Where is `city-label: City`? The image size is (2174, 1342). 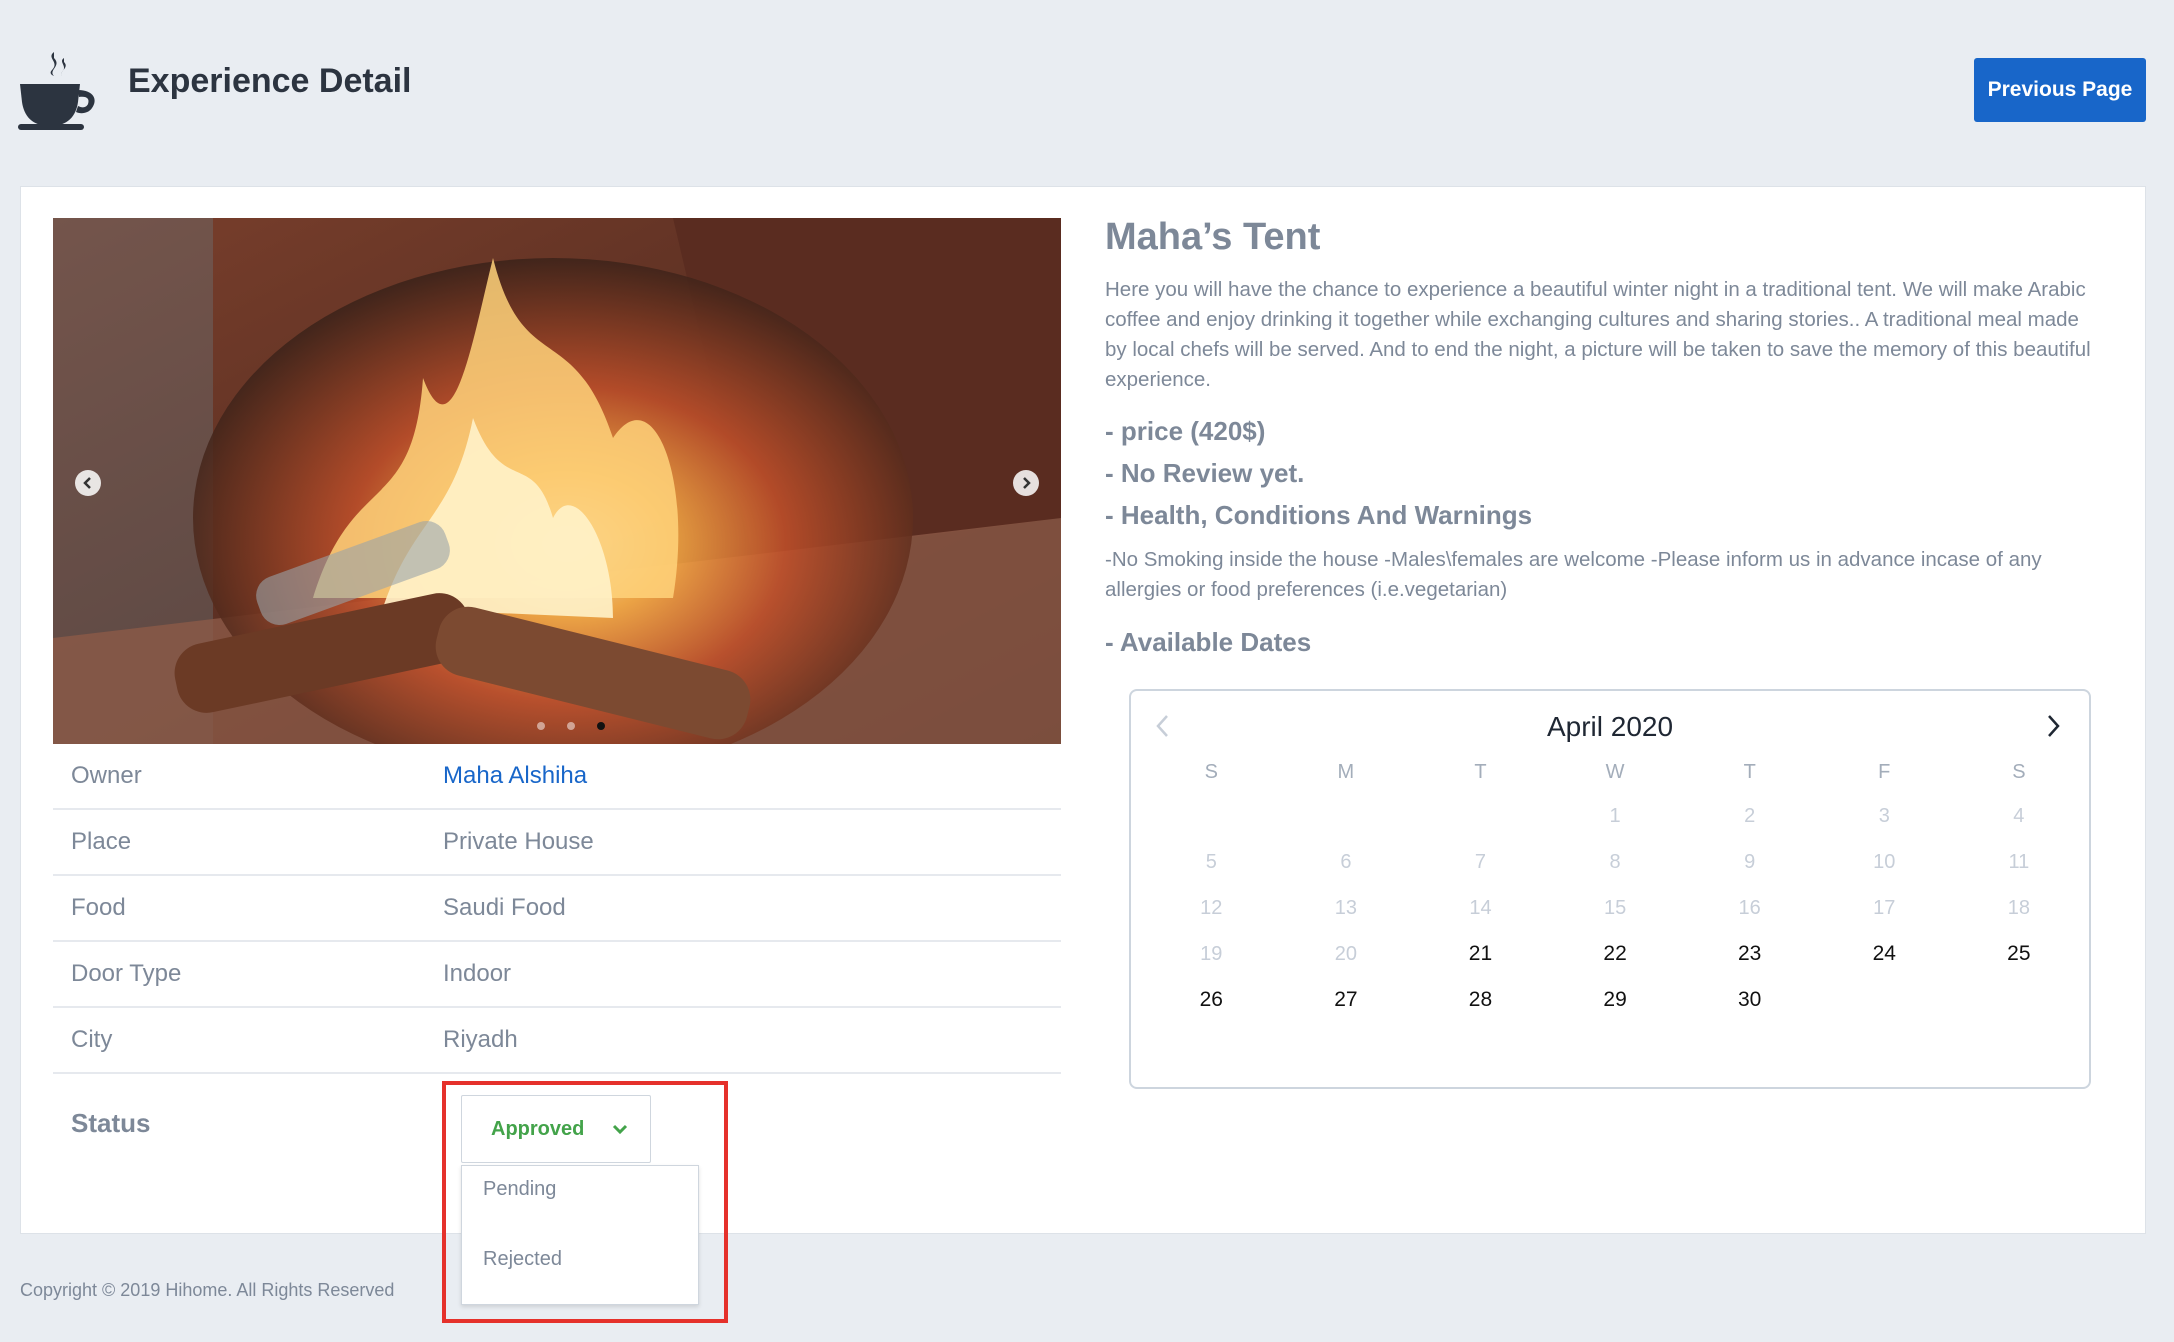 city-label: City is located at coordinates (92, 1039).